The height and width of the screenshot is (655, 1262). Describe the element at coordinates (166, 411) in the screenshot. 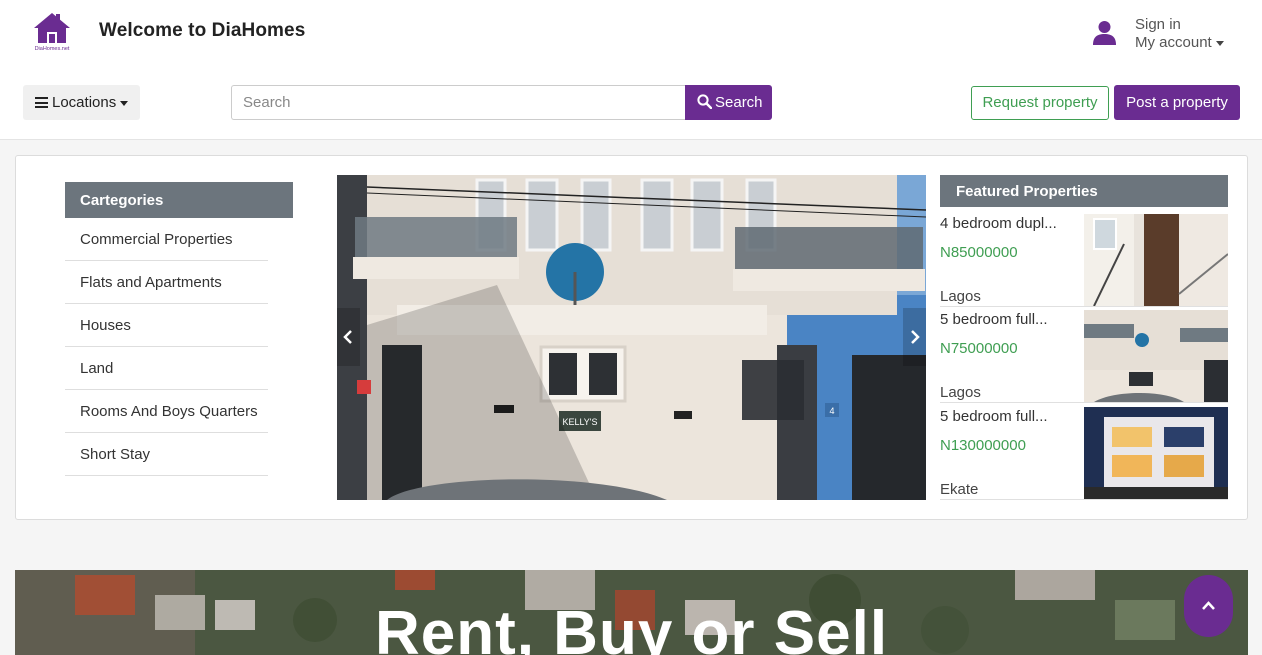

I see `category-item: Rooms And Boys Quarters` at that location.